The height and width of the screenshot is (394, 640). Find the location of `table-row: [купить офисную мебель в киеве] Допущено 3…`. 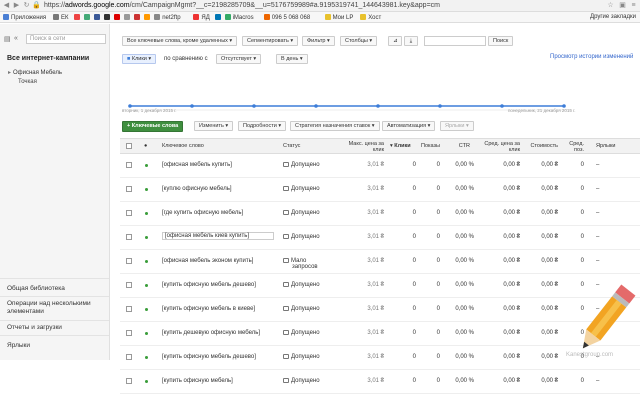

table-row: [купить офисную мебель в киеве] Допущено 3… is located at coordinates (380, 310).